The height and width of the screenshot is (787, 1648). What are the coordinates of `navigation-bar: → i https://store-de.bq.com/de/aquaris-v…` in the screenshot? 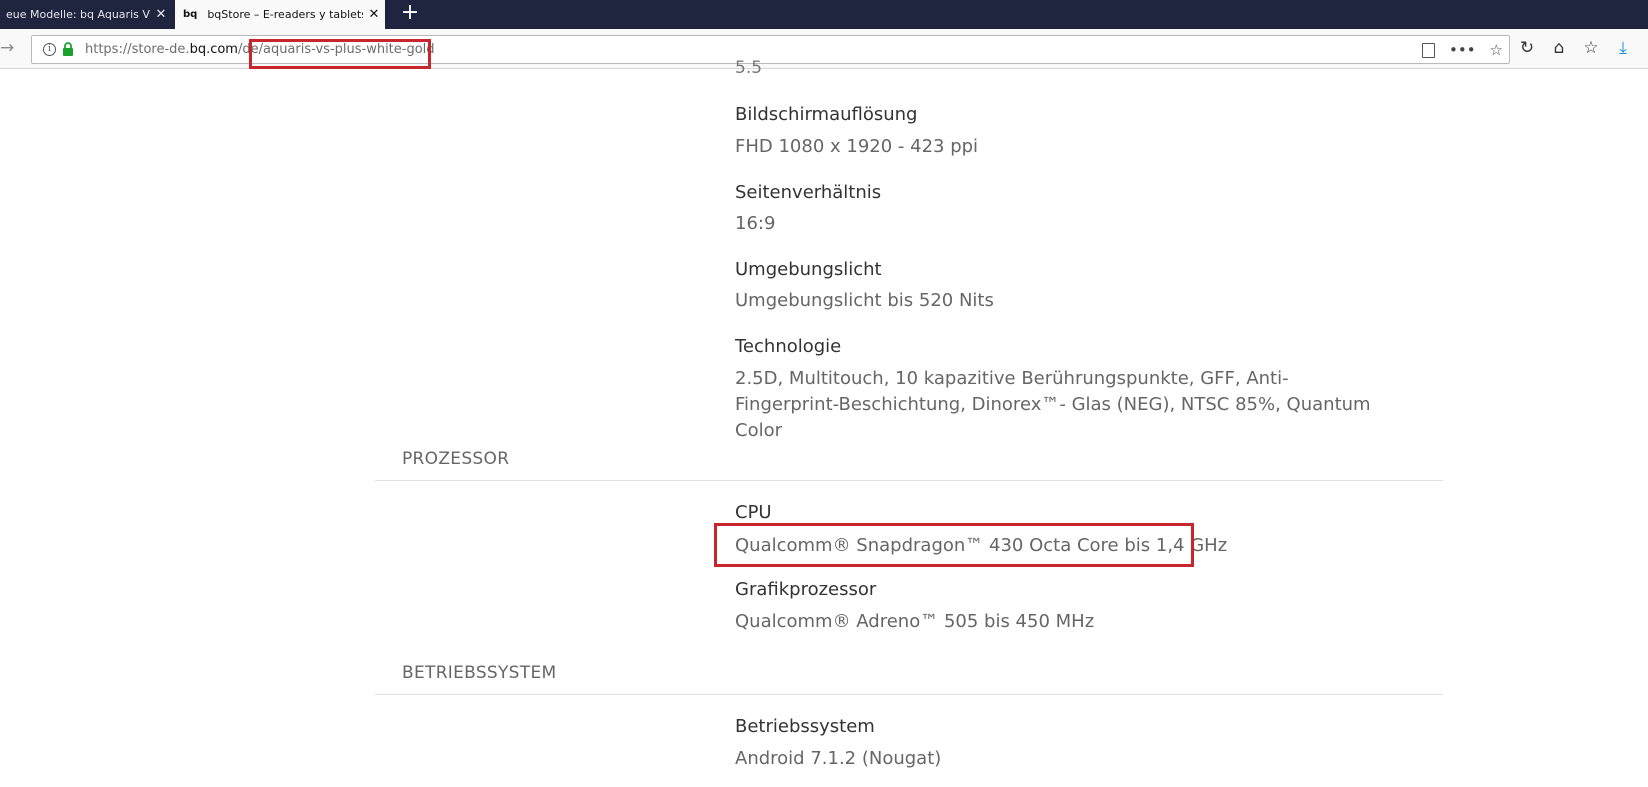 It's located at (824, 49).